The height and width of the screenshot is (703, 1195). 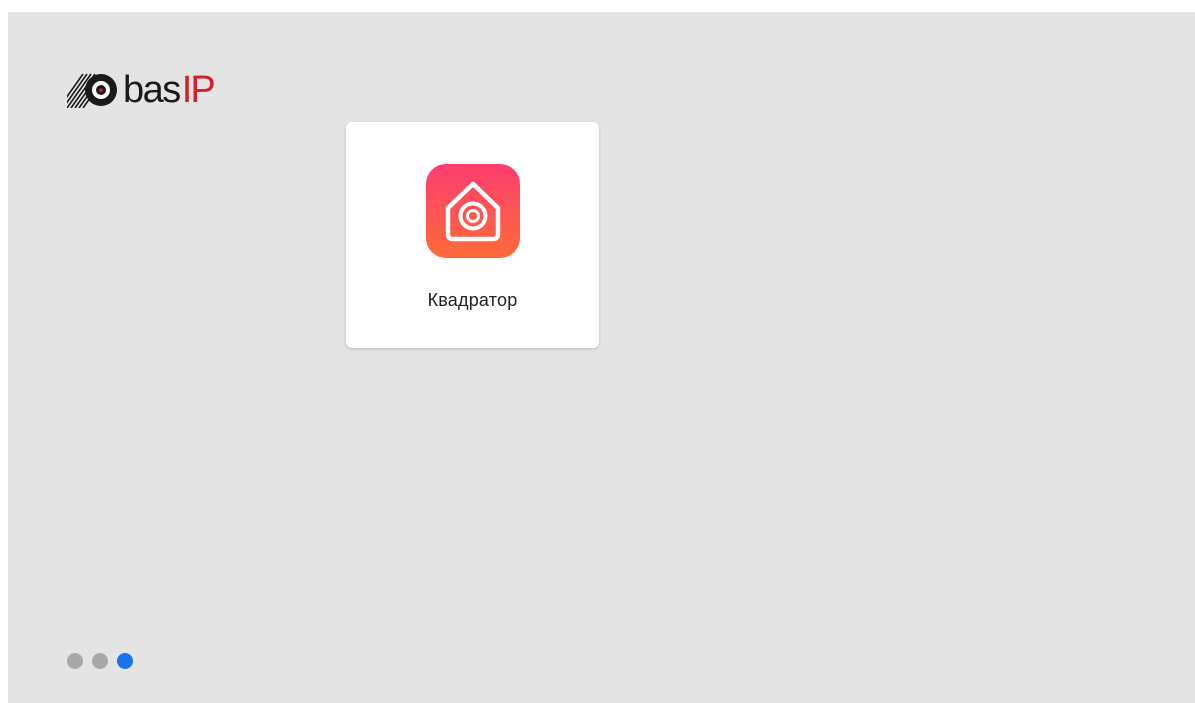 I want to click on basip-wordmark: bas IP, so click(x=169, y=90).